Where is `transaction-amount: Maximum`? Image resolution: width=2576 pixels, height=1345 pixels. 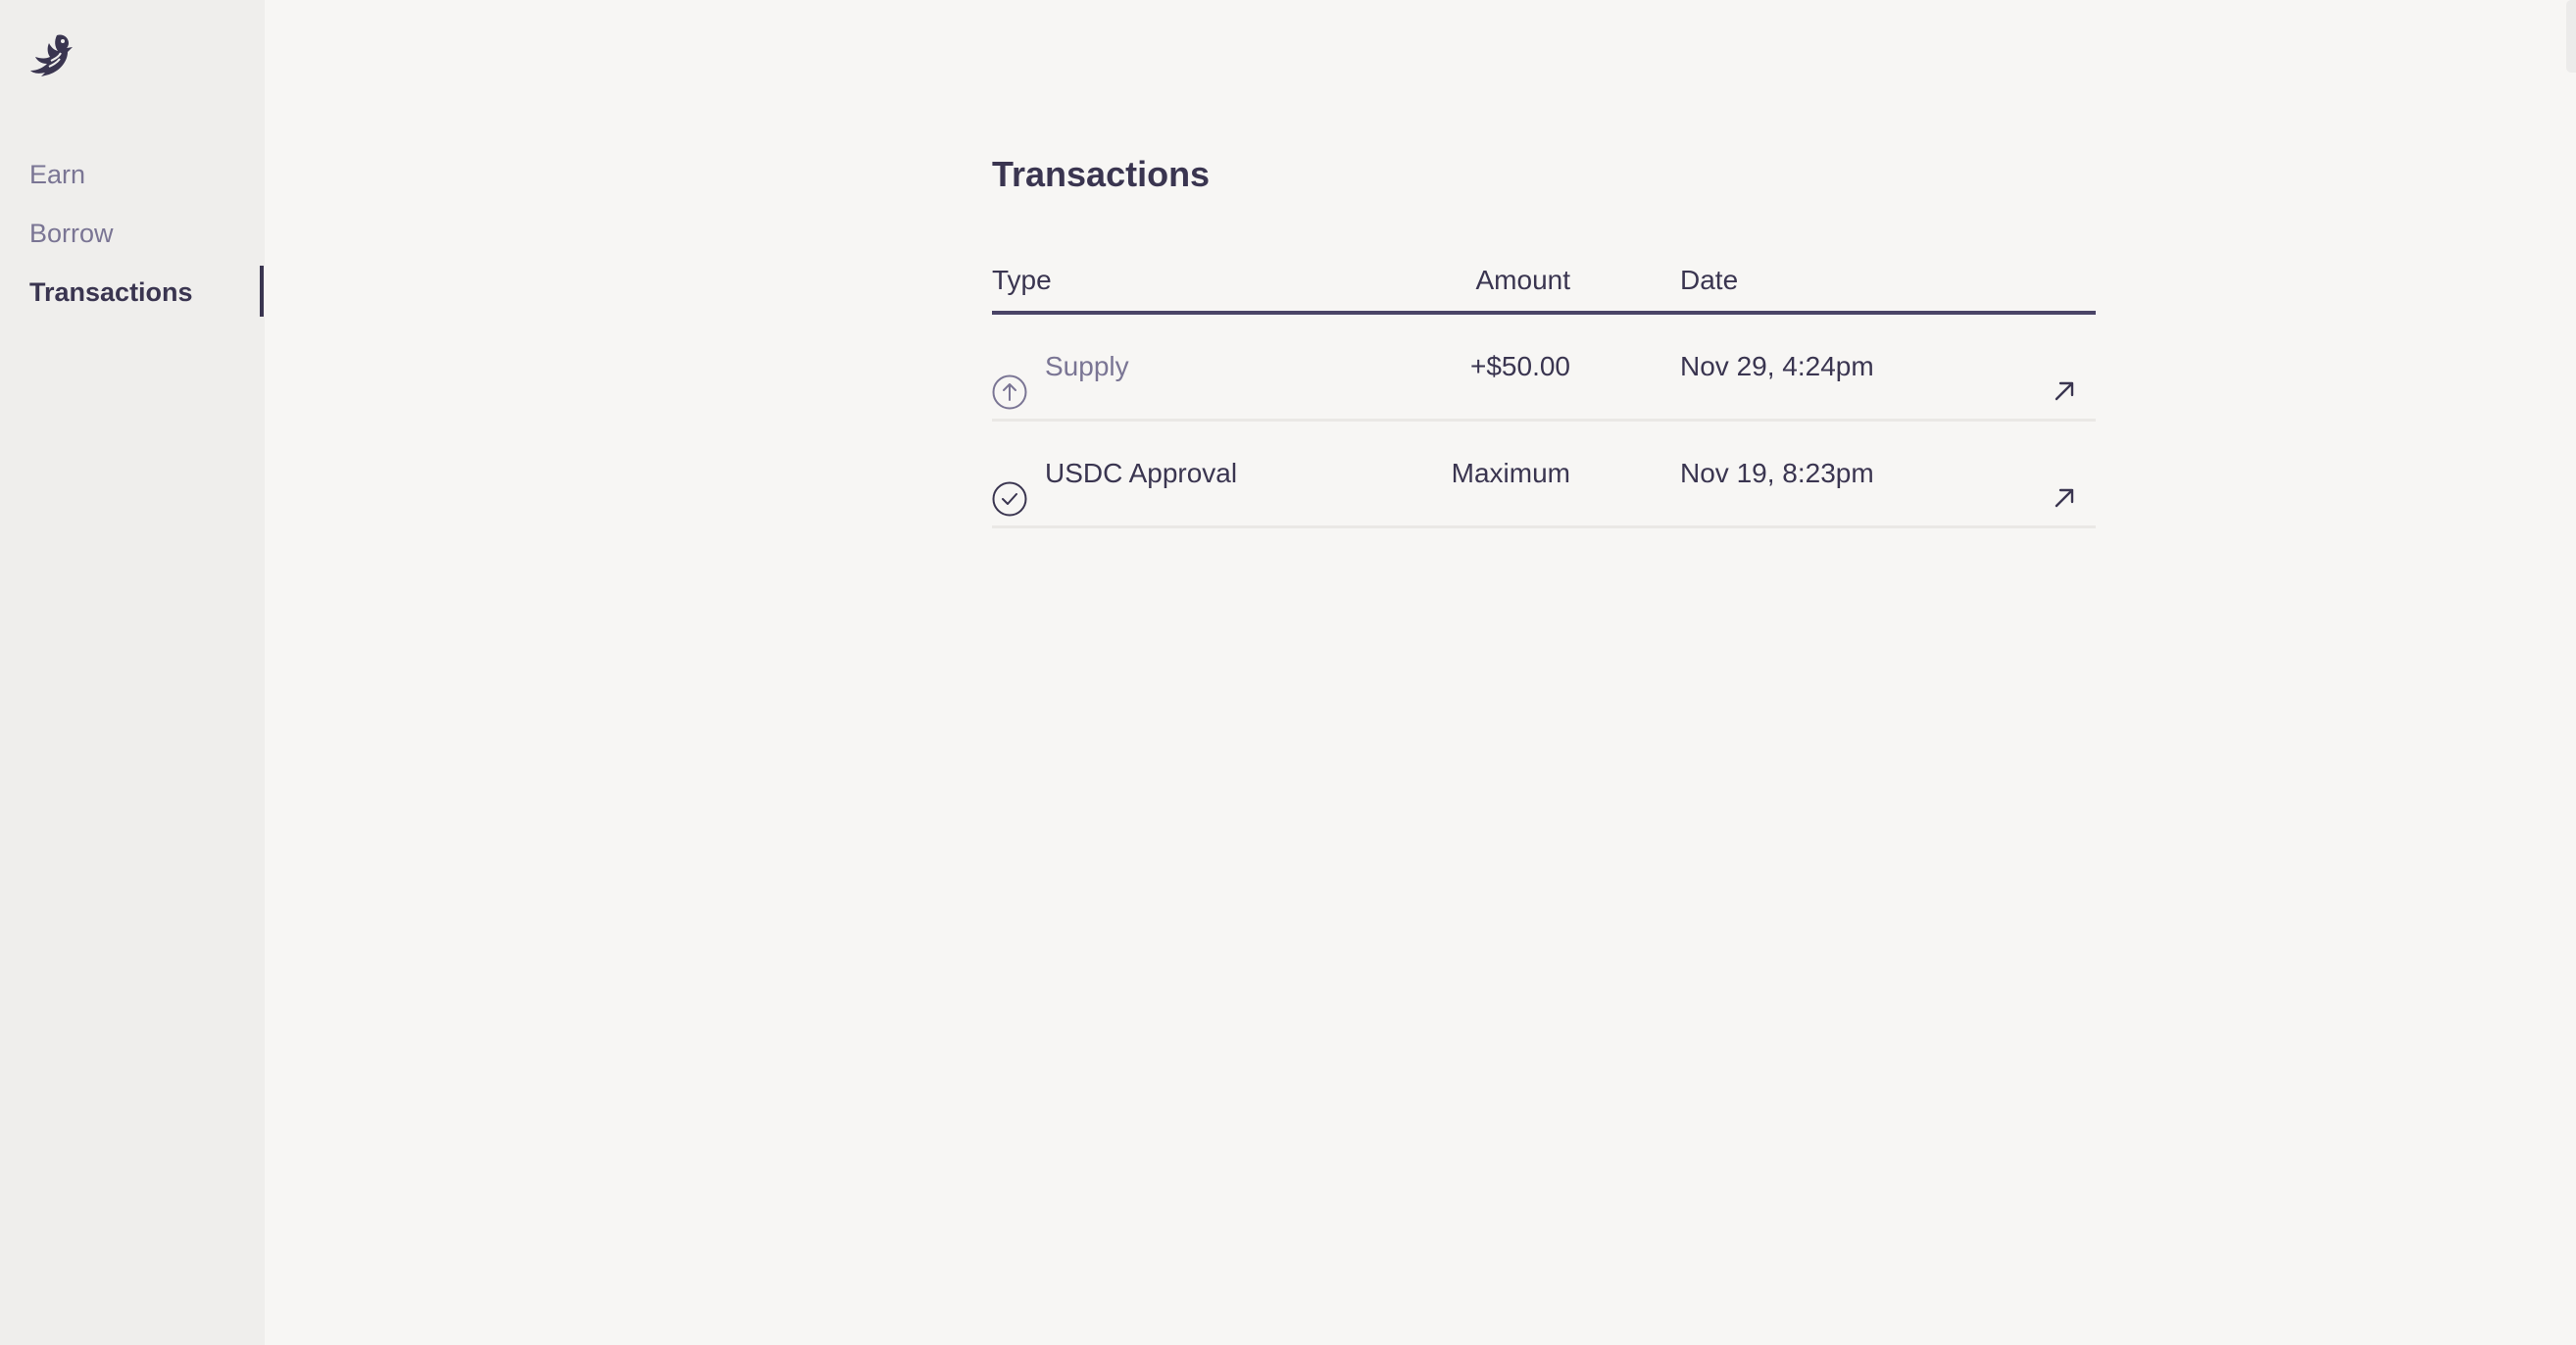
transaction-amount: Maximum is located at coordinates (1510, 473).